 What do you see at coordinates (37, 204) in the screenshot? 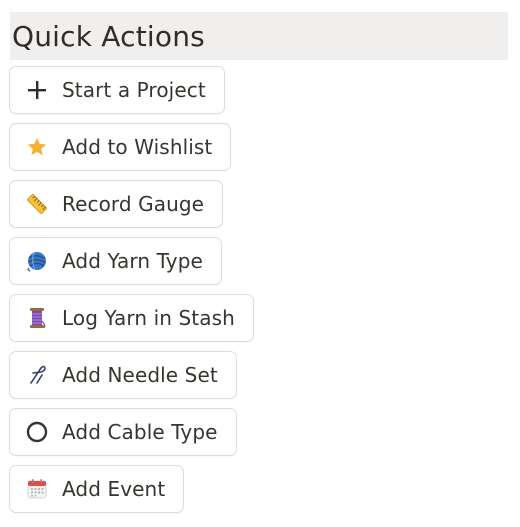
I see `ruler-icon` at bounding box center [37, 204].